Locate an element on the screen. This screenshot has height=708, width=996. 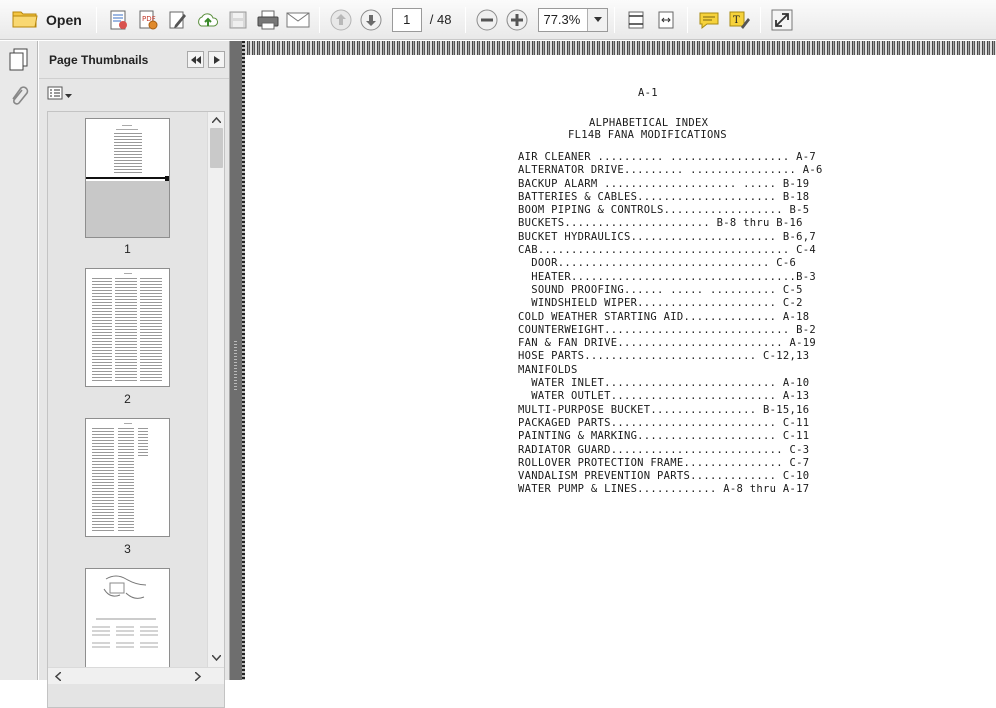
page-thumbnails-tab is located at coordinates (19, 60).